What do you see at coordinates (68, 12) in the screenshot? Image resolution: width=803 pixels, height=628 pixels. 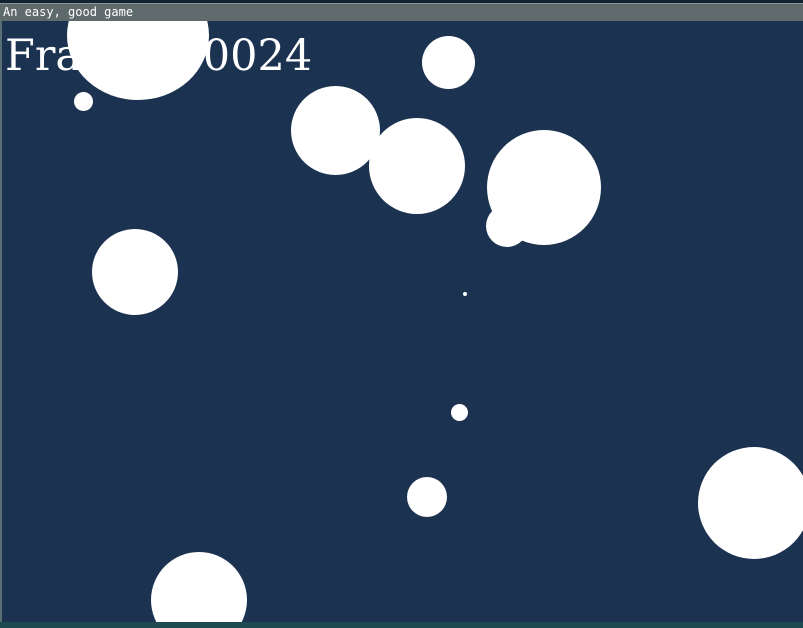 I see `window-title: An easy, good game` at bounding box center [68, 12].